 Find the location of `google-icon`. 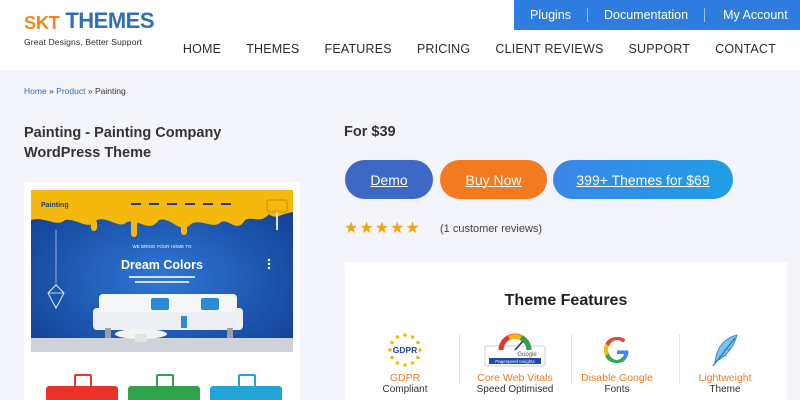

google-icon is located at coordinates (617, 350).